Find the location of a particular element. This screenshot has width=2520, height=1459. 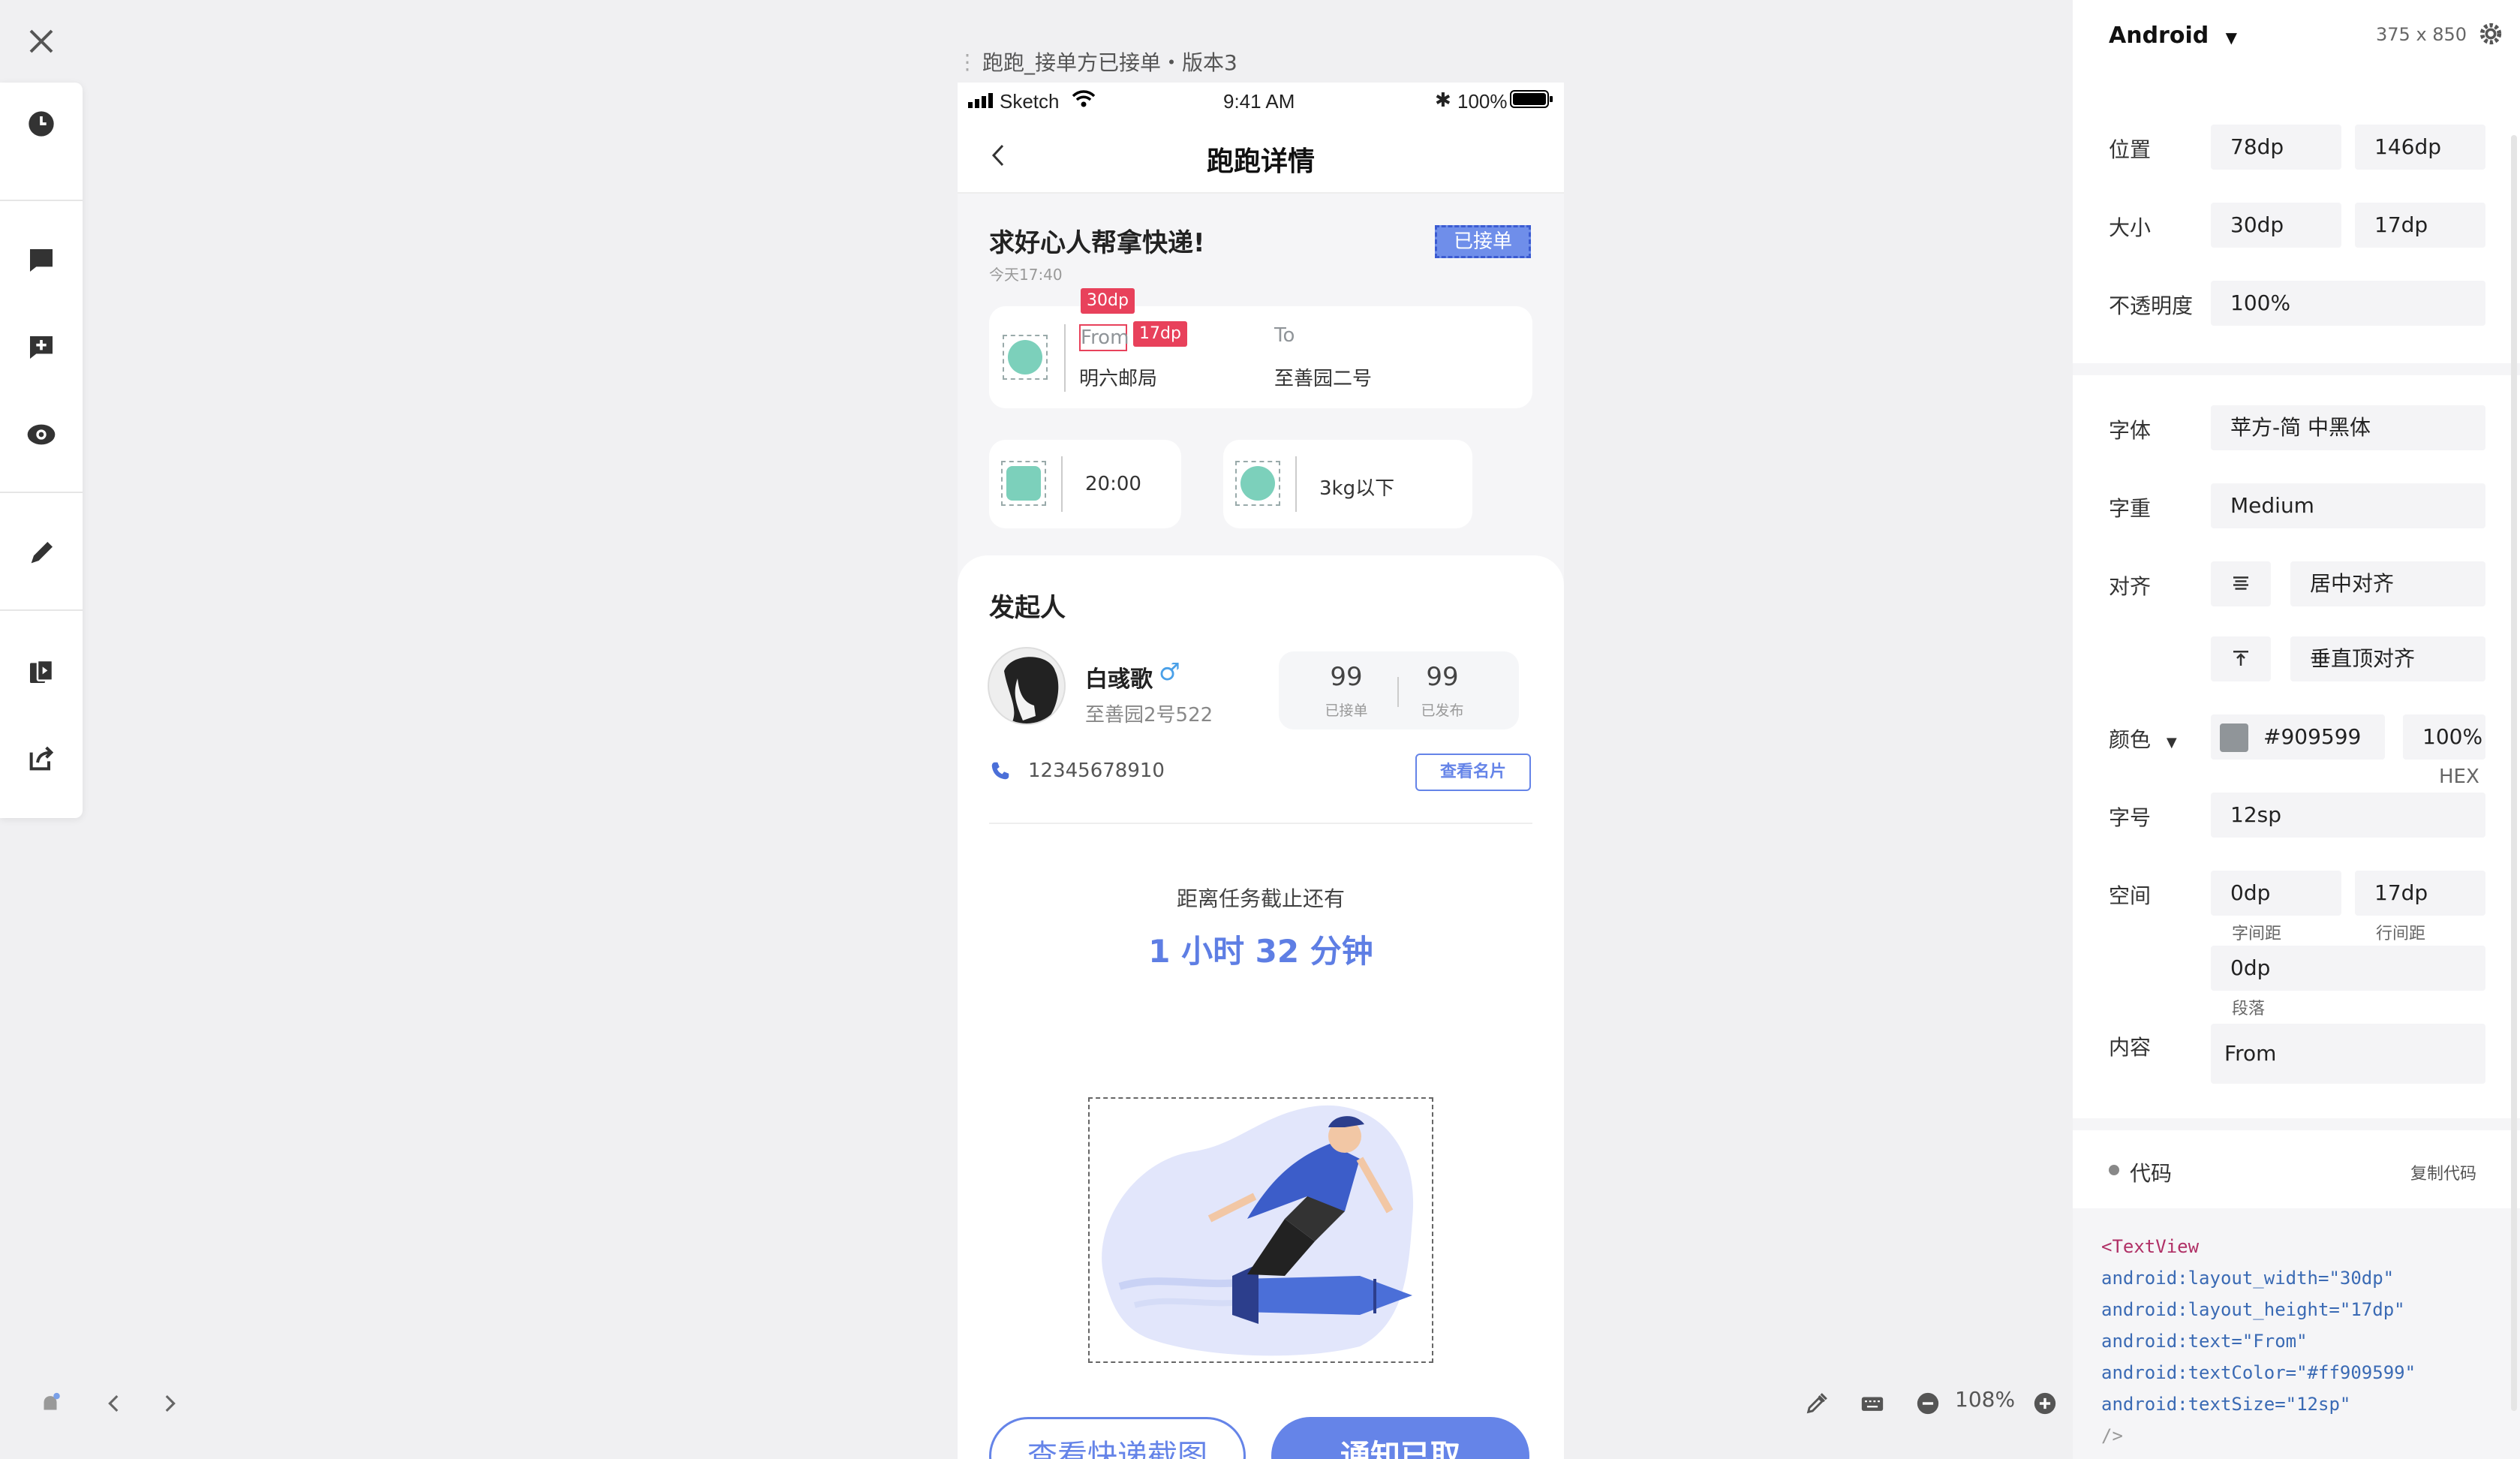

notify-picked-button: 通知已取 is located at coordinates (1400, 1438).